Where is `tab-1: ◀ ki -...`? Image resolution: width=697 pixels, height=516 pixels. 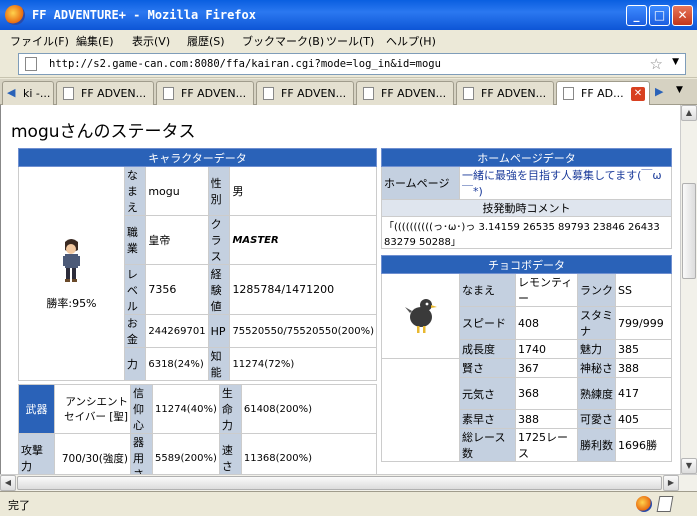 tab-1: ◀ ki -... is located at coordinates (28, 93).